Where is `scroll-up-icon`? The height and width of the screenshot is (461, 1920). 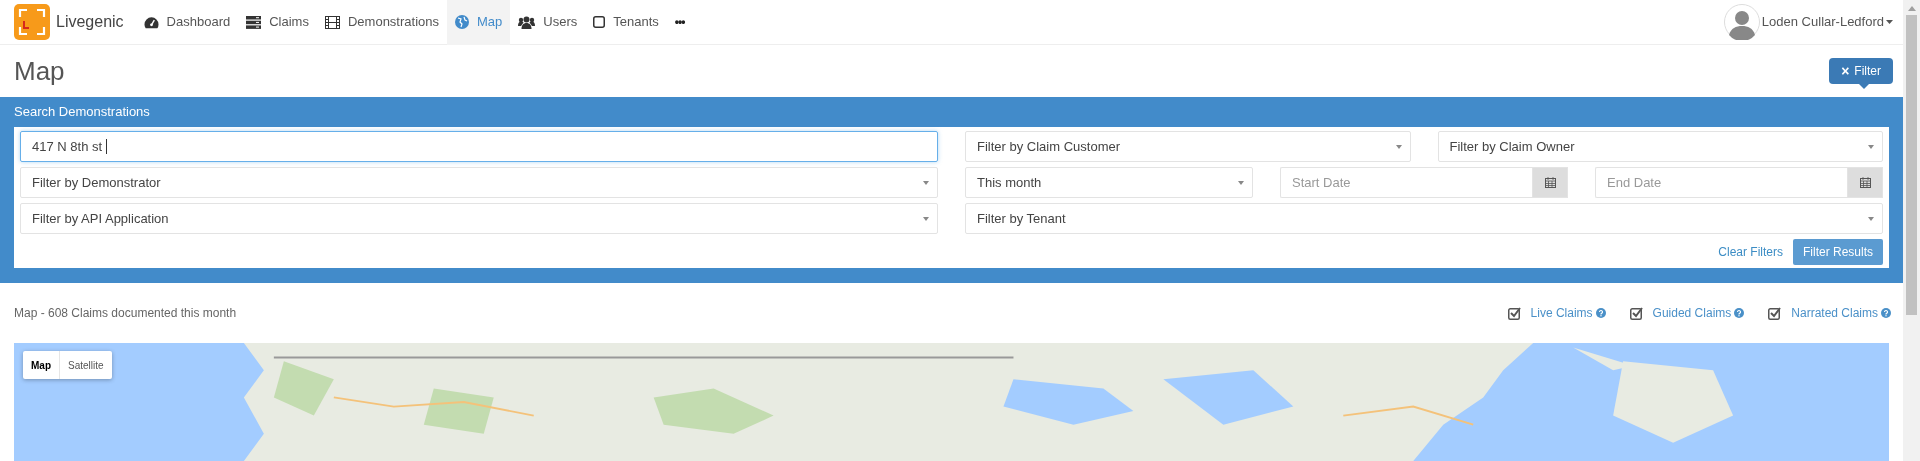 scroll-up-icon is located at coordinates (1911, 8).